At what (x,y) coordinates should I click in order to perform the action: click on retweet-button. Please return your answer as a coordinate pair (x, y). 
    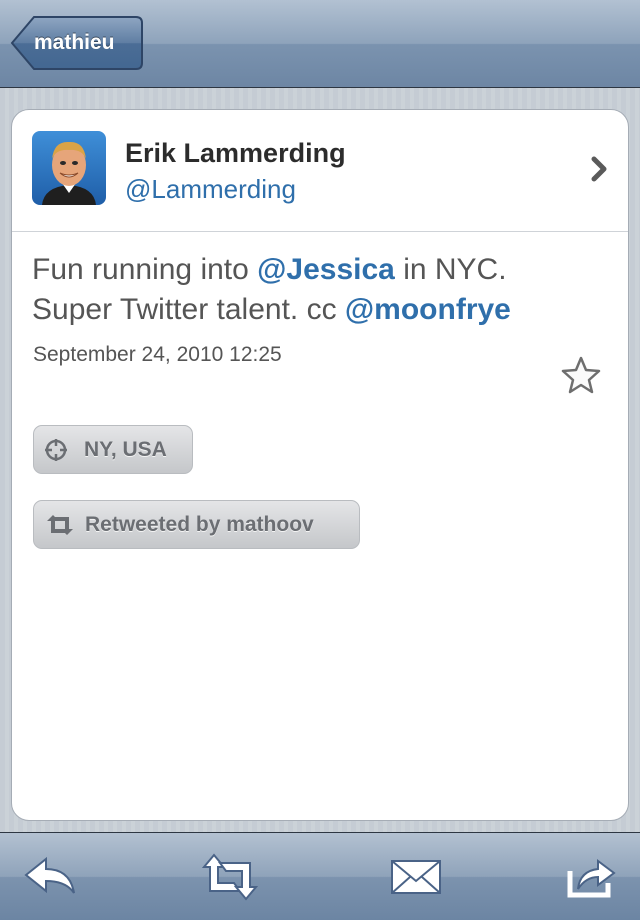
    Looking at the image, I should click on (230, 877).